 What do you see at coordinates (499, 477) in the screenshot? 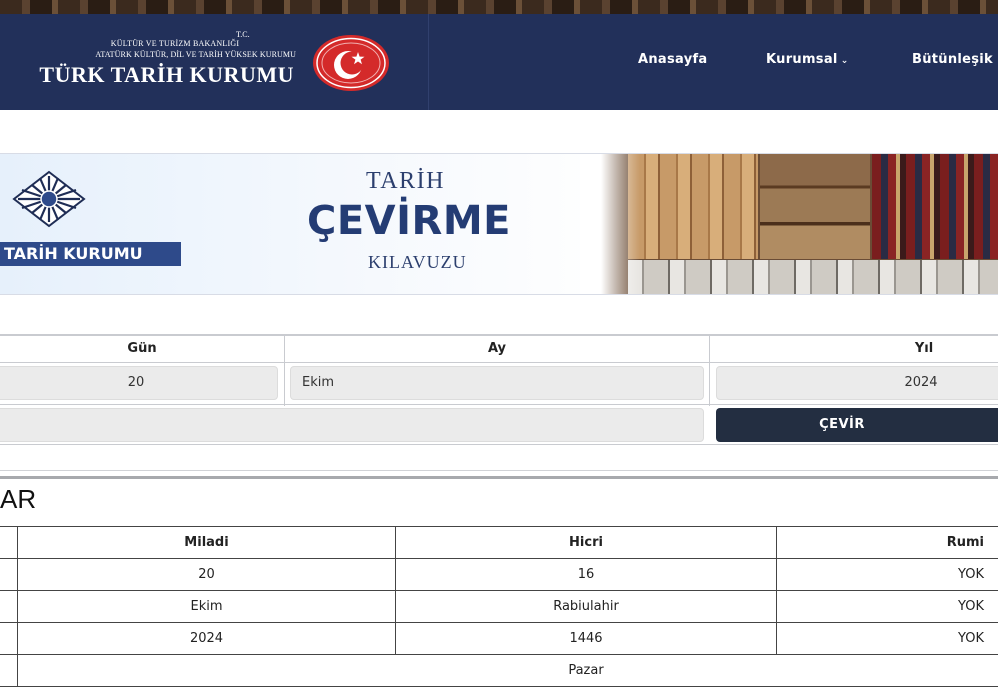
I see `section-separator-thick` at bounding box center [499, 477].